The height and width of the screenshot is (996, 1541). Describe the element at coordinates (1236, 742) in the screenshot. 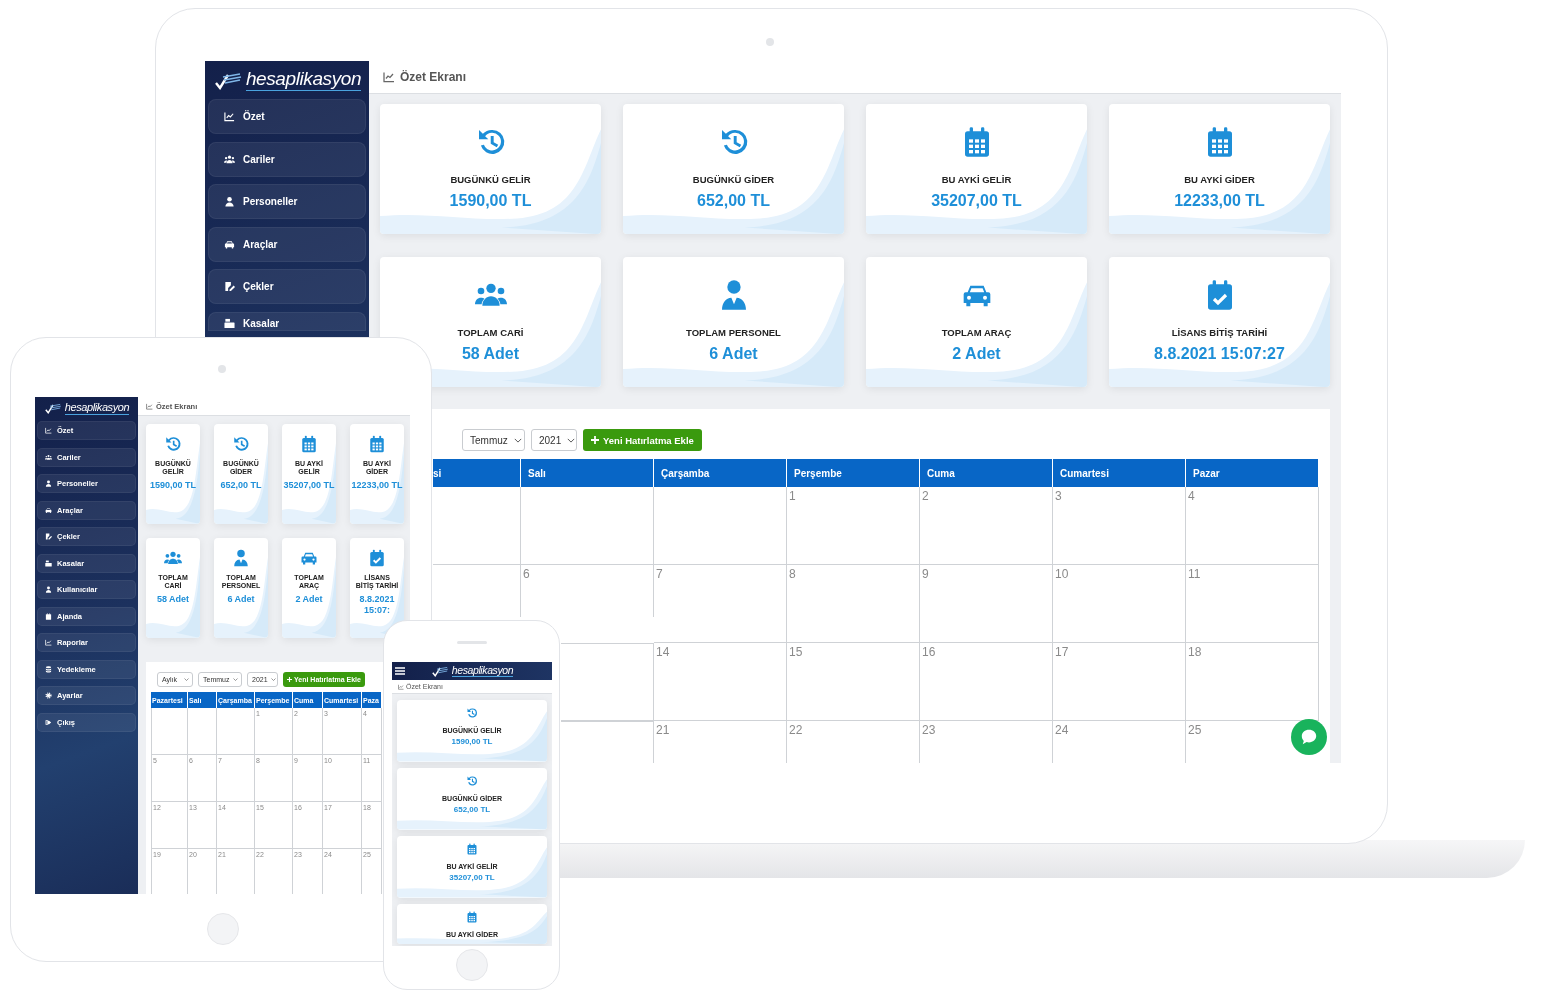

I see `calendar-cell: 25` at that location.